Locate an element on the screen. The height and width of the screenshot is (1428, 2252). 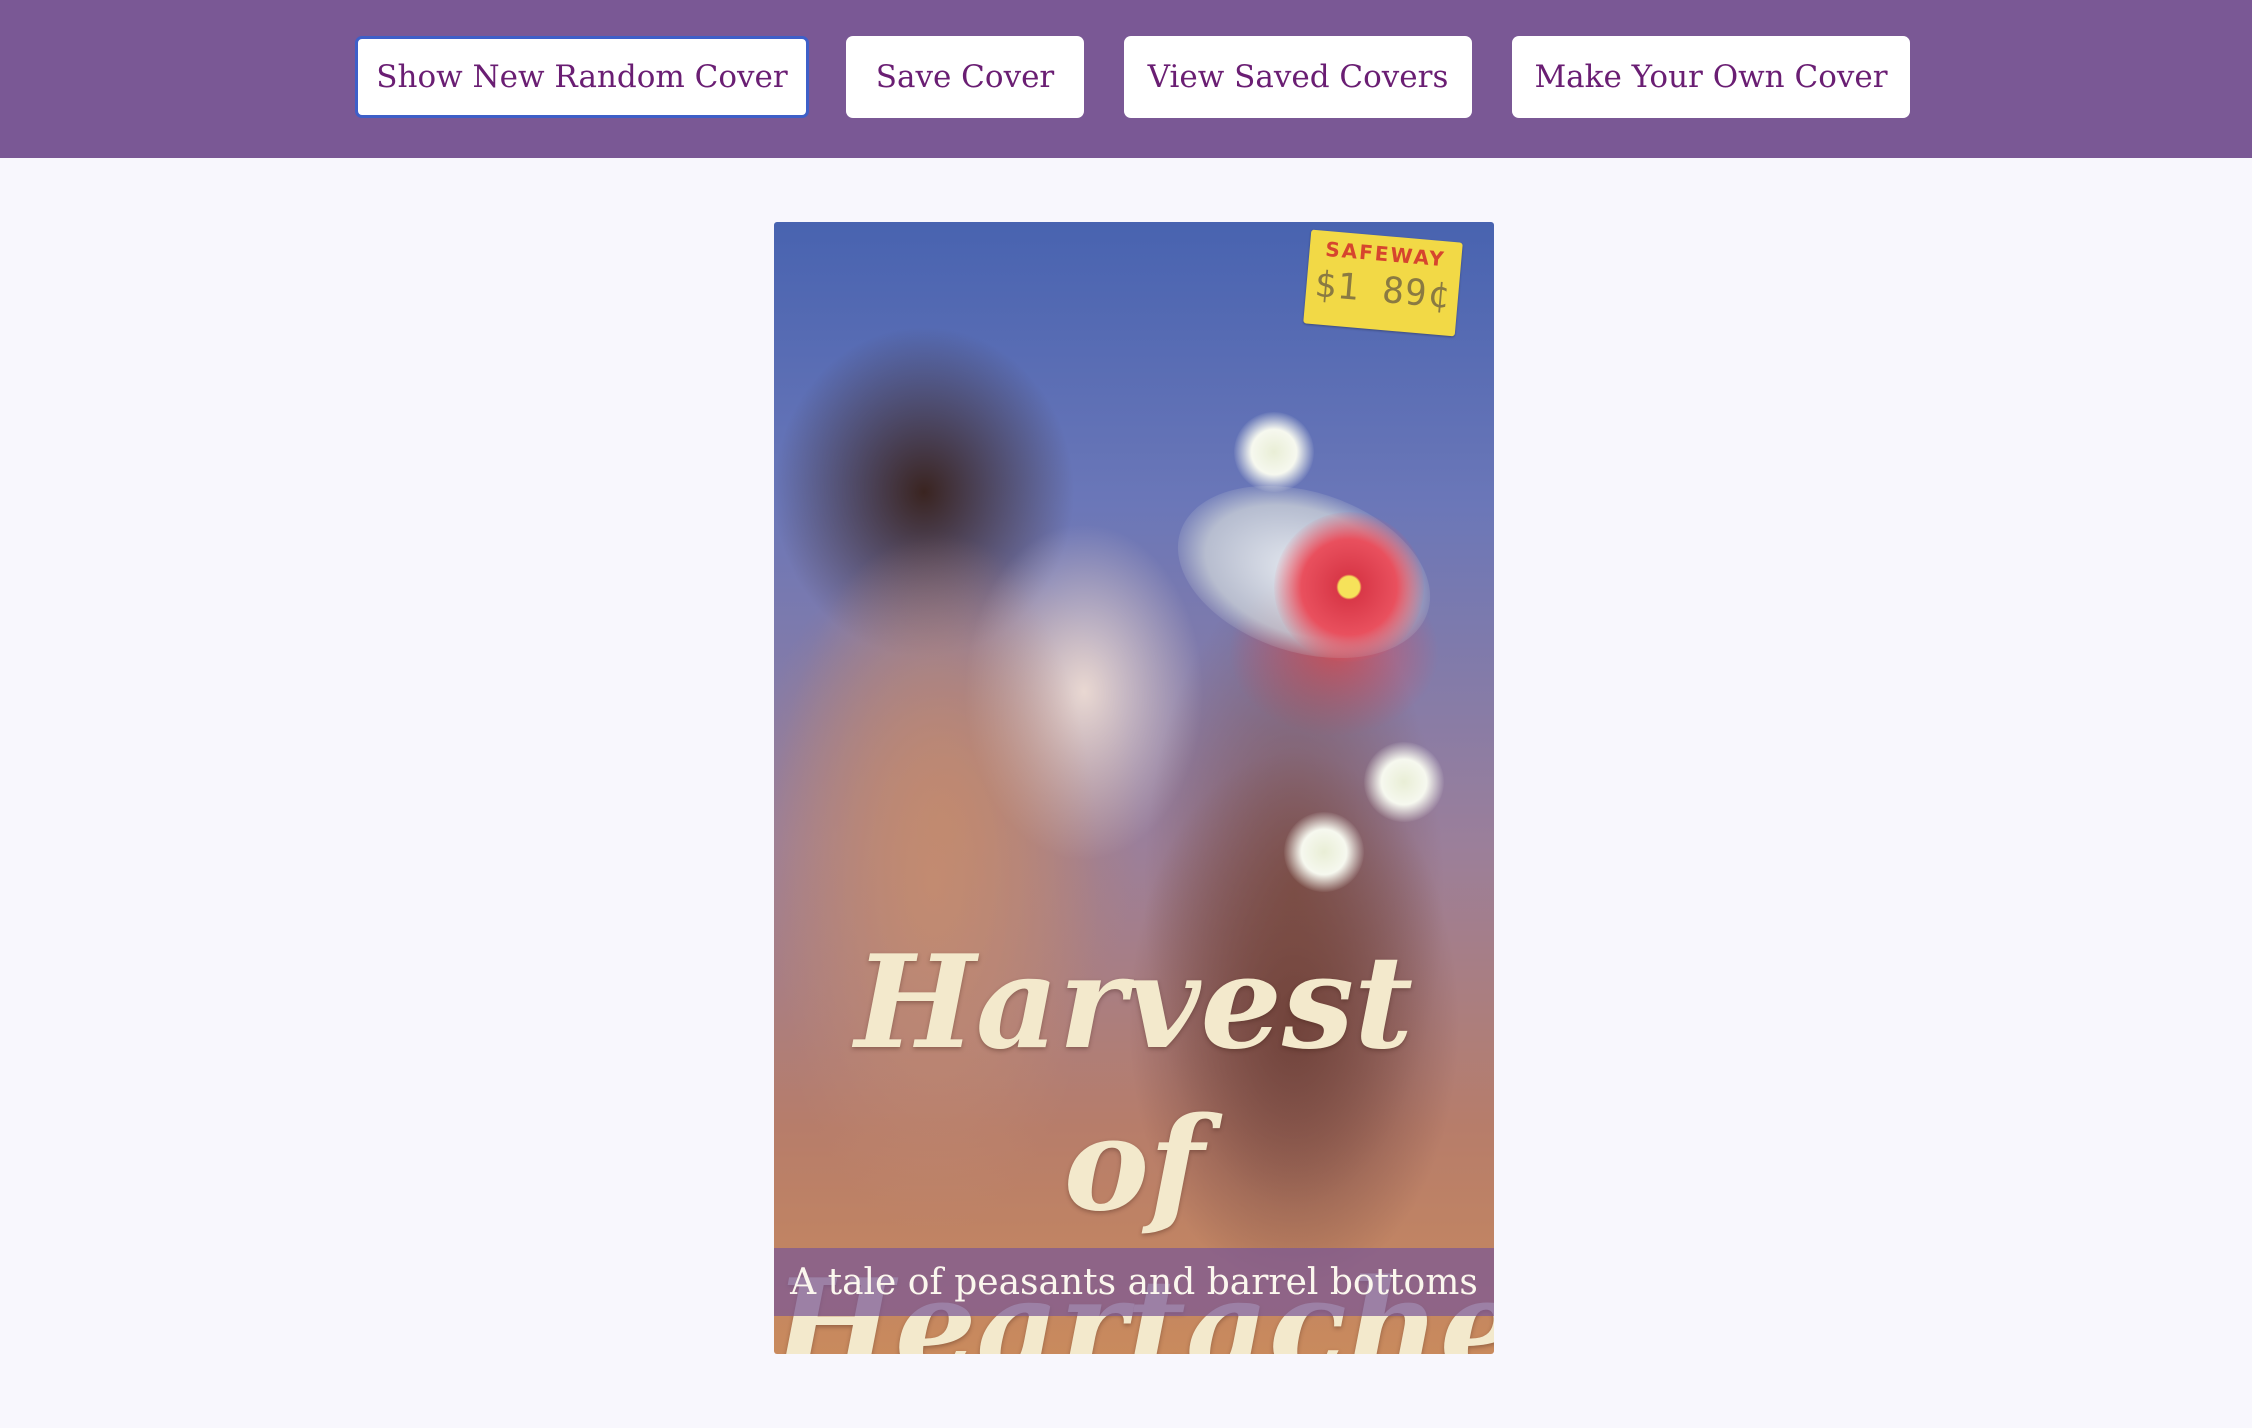
make-your-own-cover-button: Make Your Own Cover is located at coordinates (1711, 77).